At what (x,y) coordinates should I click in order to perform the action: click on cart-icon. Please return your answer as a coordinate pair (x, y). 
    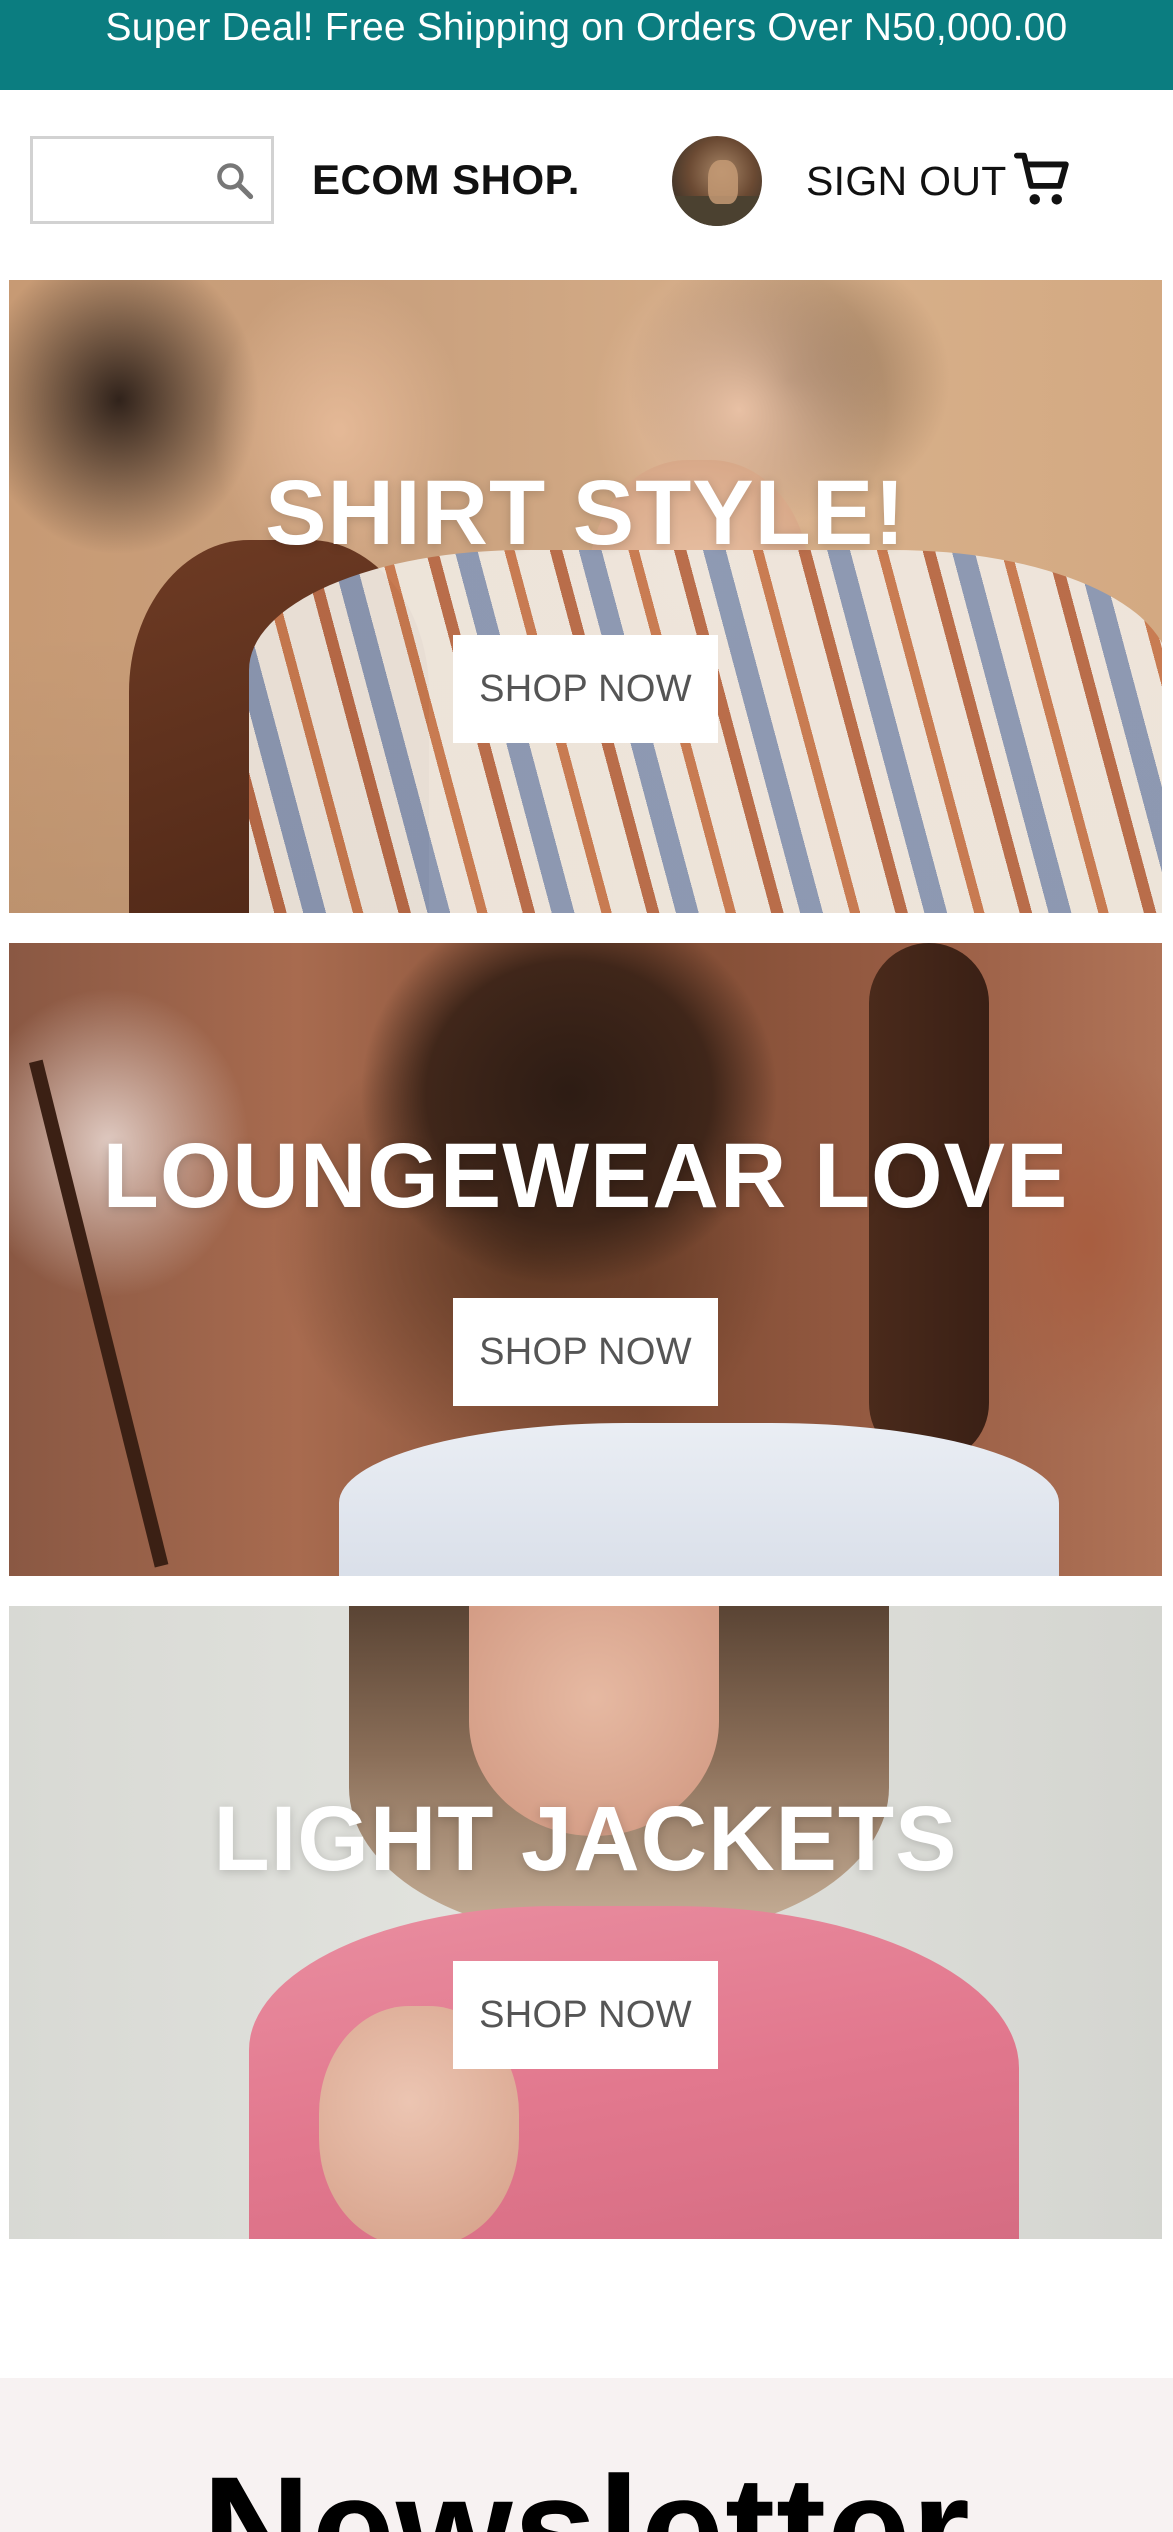
    Looking at the image, I should click on (1043, 179).